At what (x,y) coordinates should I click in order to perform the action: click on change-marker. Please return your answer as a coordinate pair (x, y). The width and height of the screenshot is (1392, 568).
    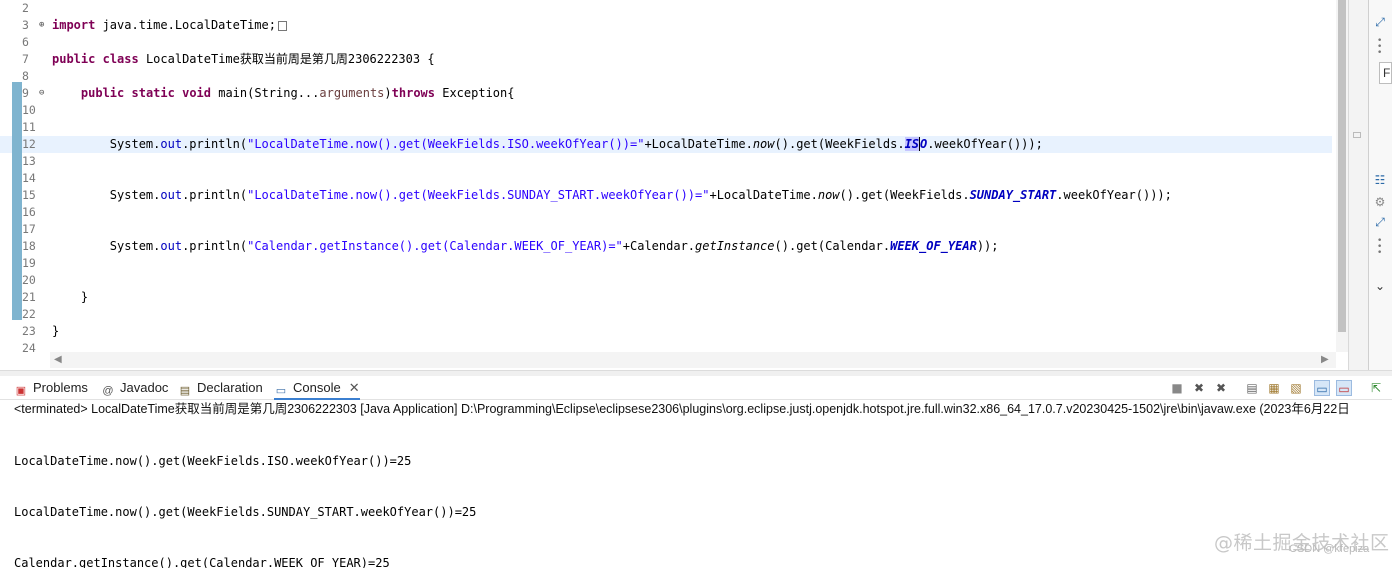
    Looking at the image, I should click on (17, 201).